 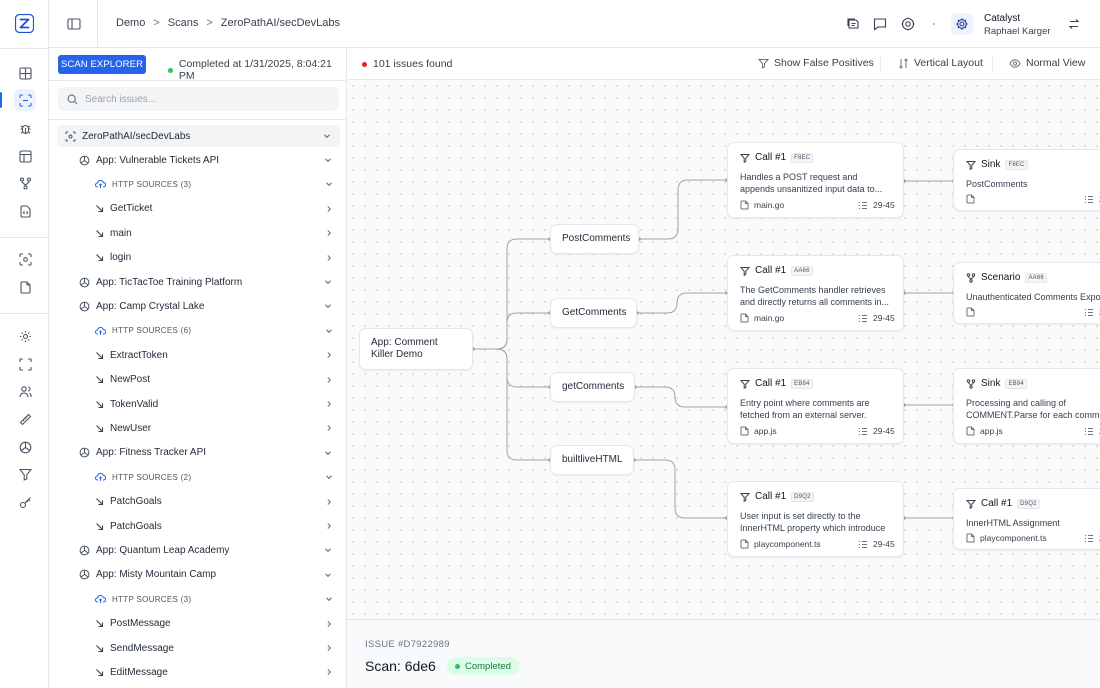 What do you see at coordinates (594, 239) in the screenshot?
I see `endpoint-node: PostComments` at bounding box center [594, 239].